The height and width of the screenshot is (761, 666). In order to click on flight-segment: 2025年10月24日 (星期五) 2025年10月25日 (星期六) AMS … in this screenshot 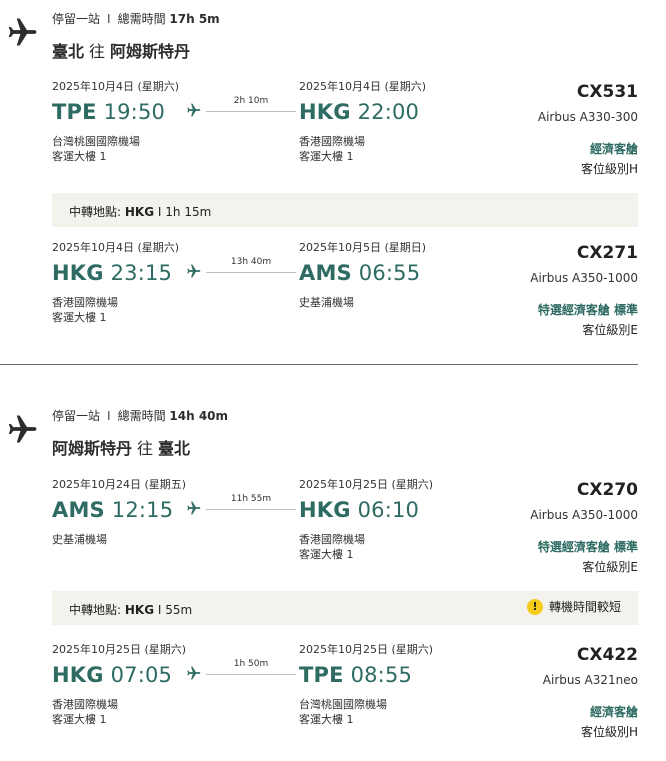, I will do `click(333, 531)`.